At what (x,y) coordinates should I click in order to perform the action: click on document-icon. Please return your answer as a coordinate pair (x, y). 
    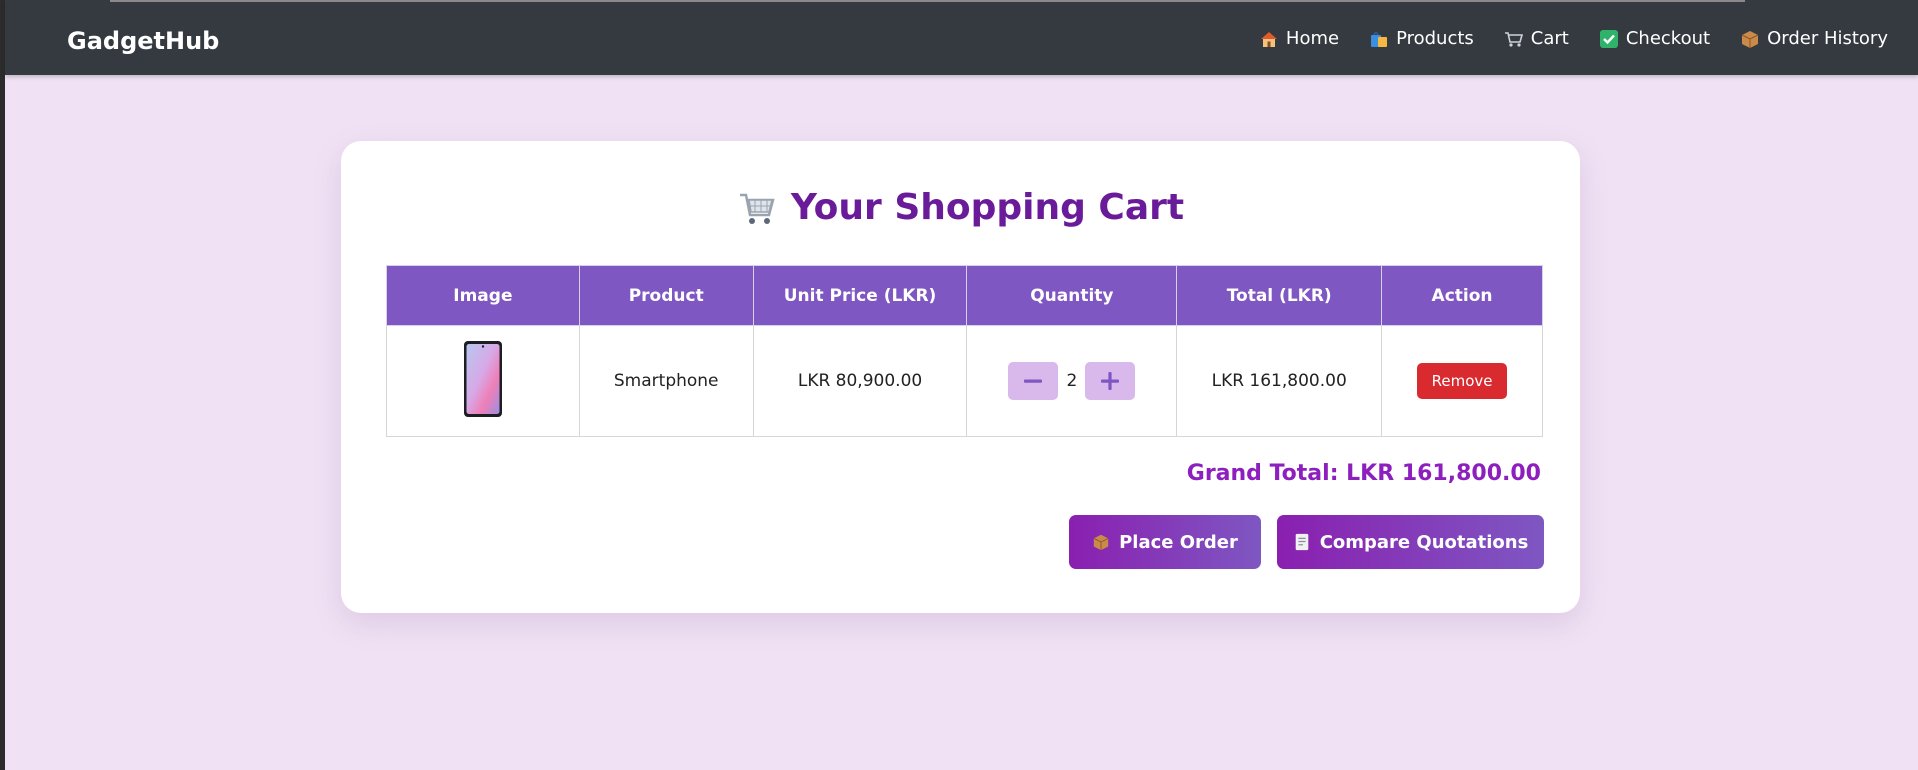
    Looking at the image, I should click on (1301, 542).